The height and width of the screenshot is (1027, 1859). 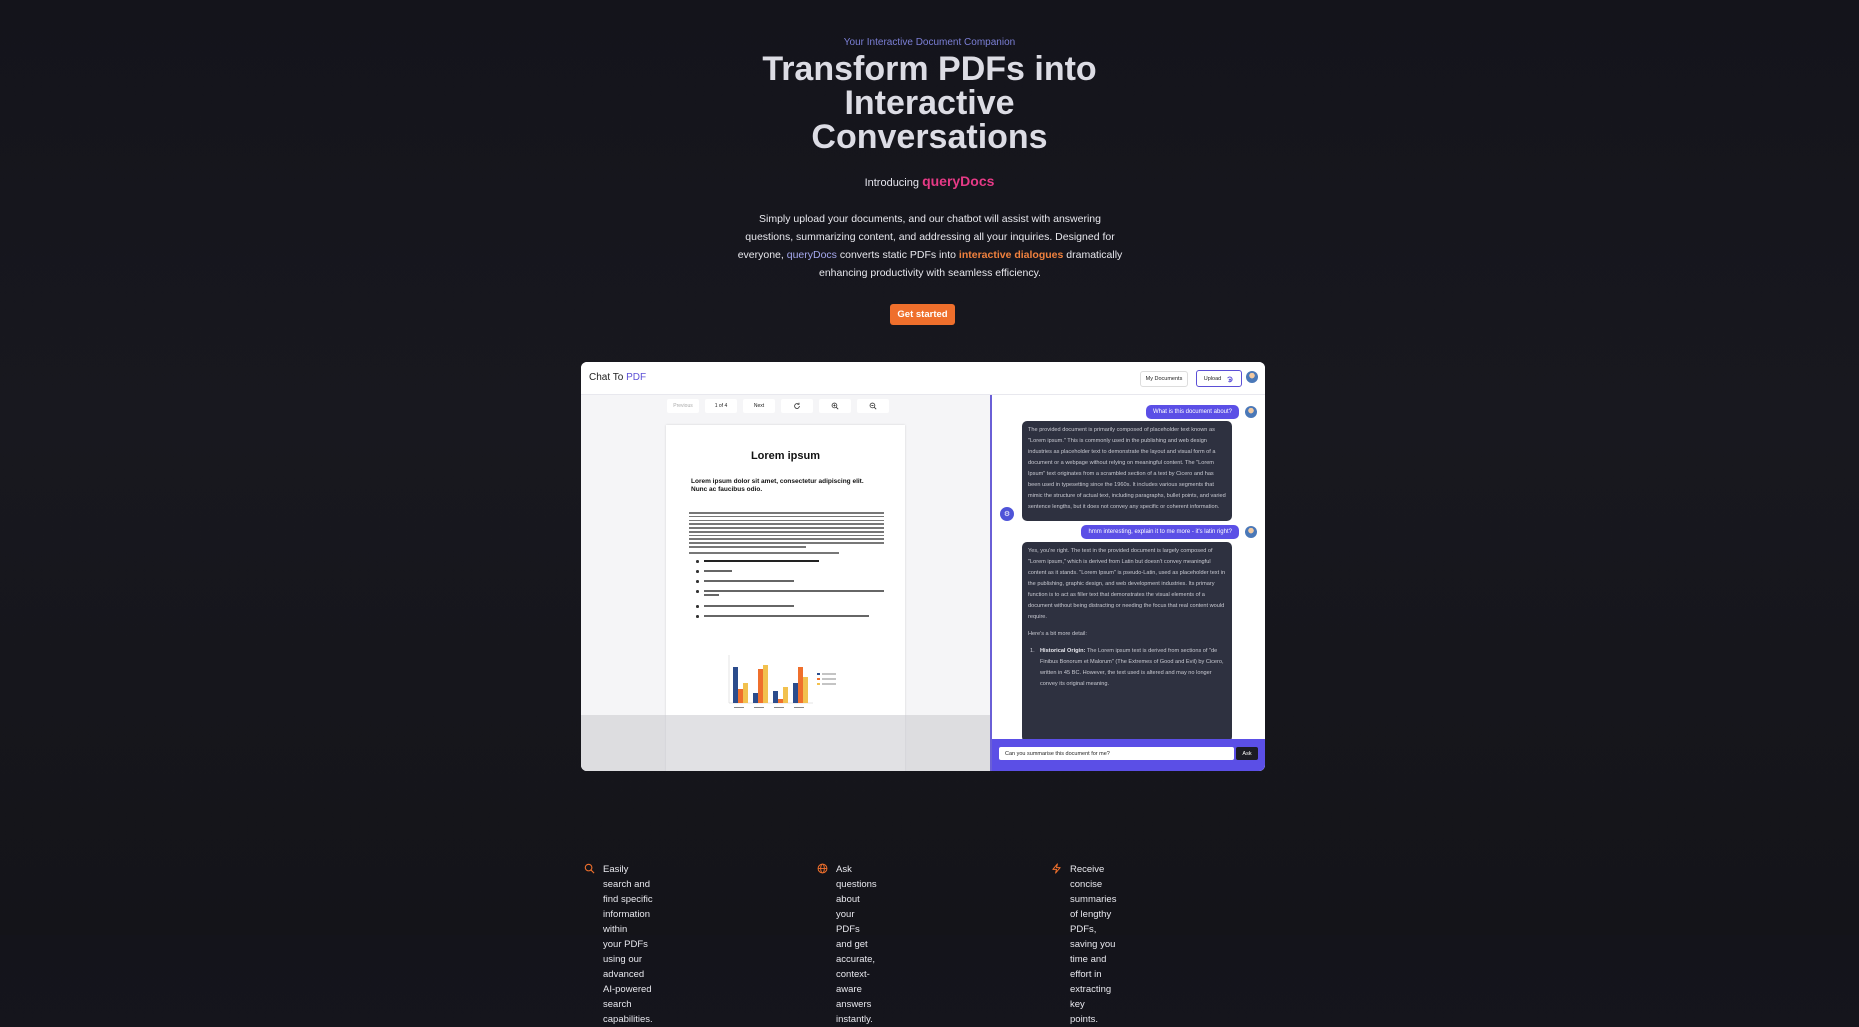 What do you see at coordinates (929, 137) in the screenshot?
I see `headline-line-3: Conversations` at bounding box center [929, 137].